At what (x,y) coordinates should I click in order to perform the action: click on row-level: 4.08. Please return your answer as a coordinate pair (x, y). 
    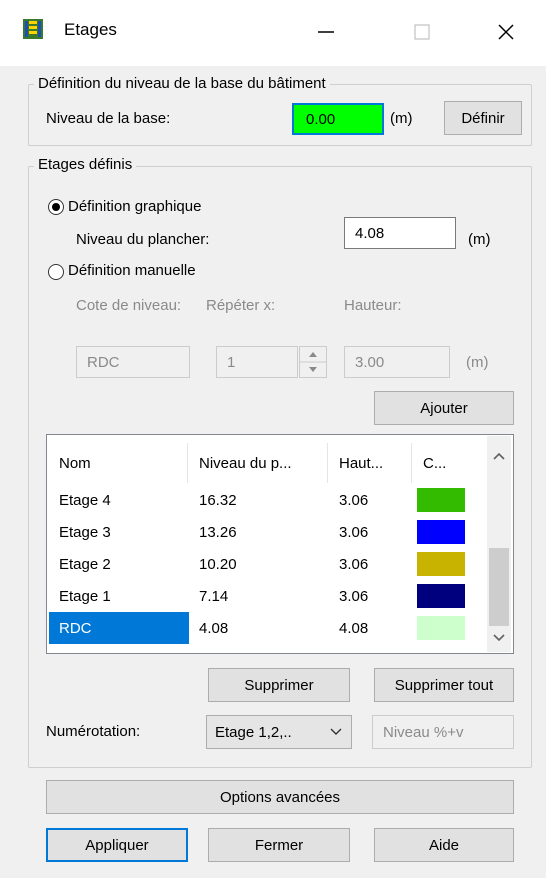
    Looking at the image, I should click on (214, 628).